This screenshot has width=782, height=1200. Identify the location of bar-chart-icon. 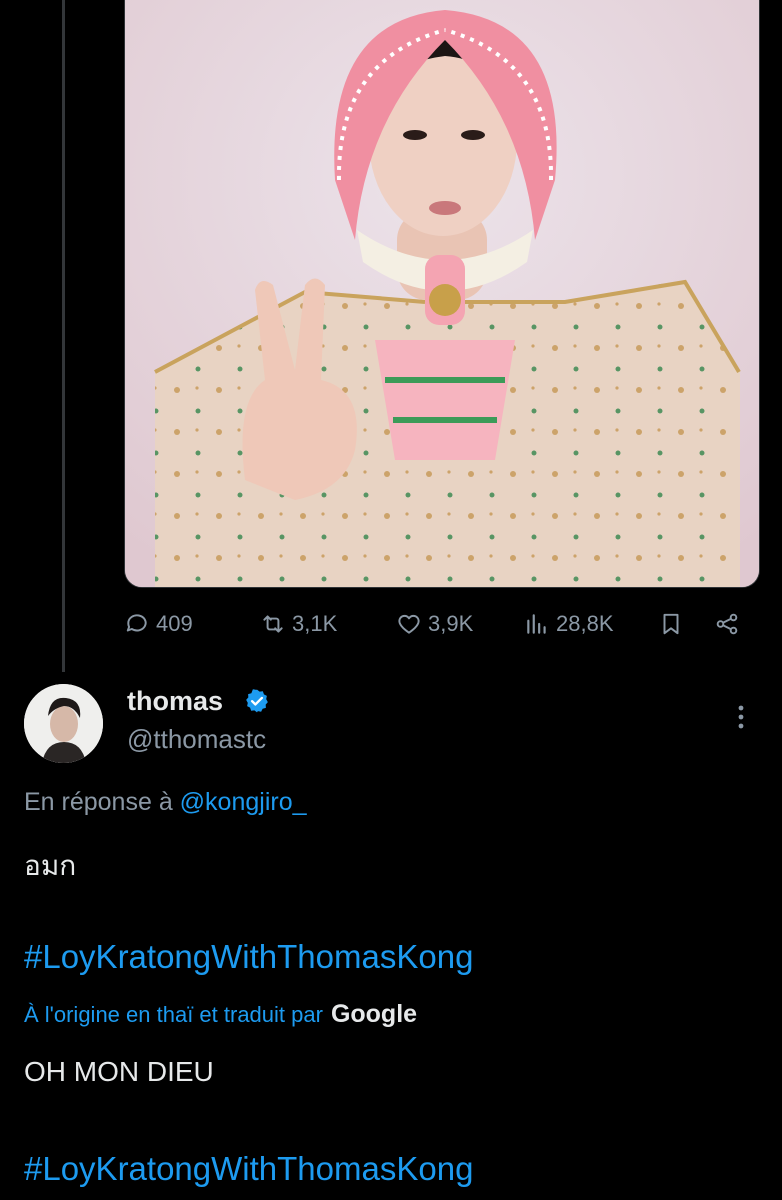
(536, 624).